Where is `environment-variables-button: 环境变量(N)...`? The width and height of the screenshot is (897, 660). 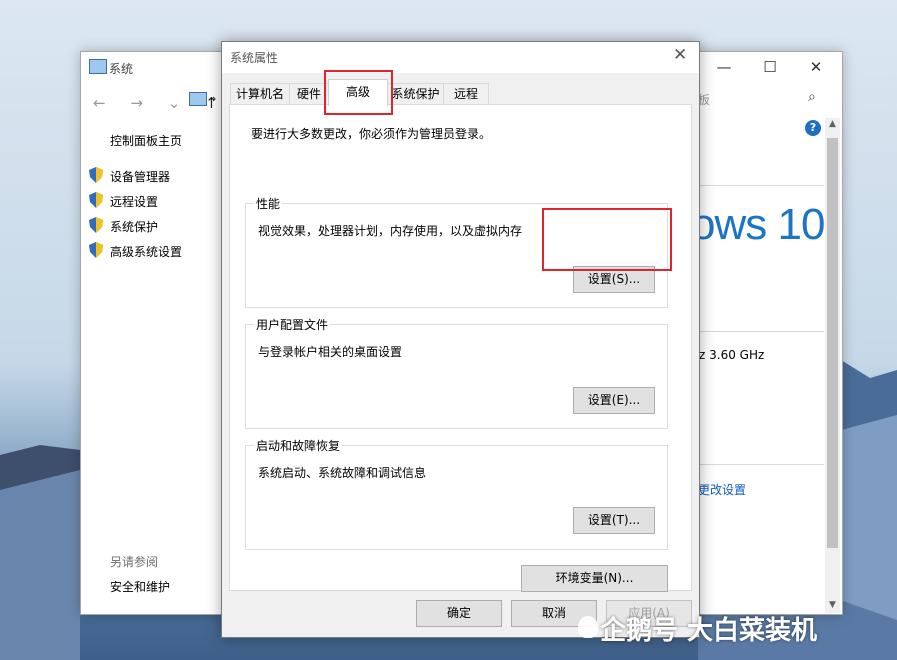 environment-variables-button: 环境变量(N)... is located at coordinates (594, 578).